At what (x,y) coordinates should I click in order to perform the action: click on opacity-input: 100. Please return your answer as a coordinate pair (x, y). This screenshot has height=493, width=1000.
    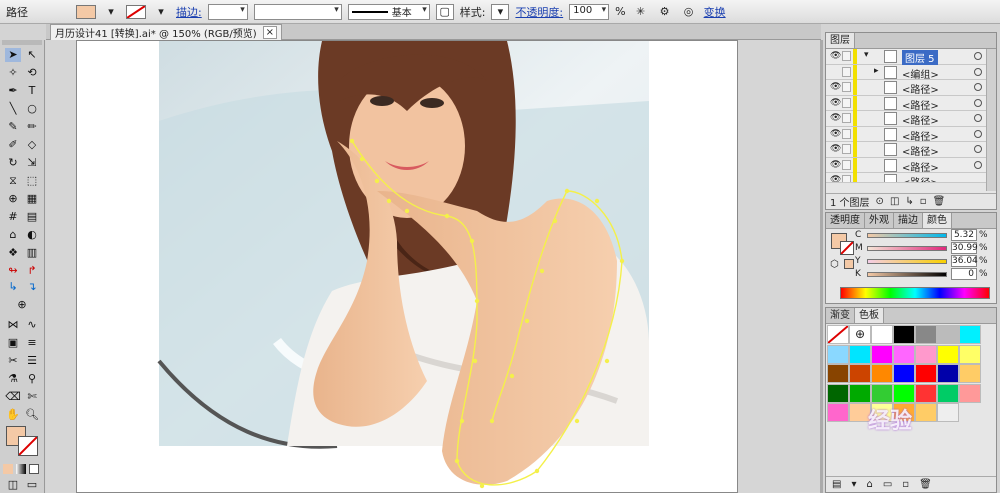
    Looking at the image, I should click on (589, 11).